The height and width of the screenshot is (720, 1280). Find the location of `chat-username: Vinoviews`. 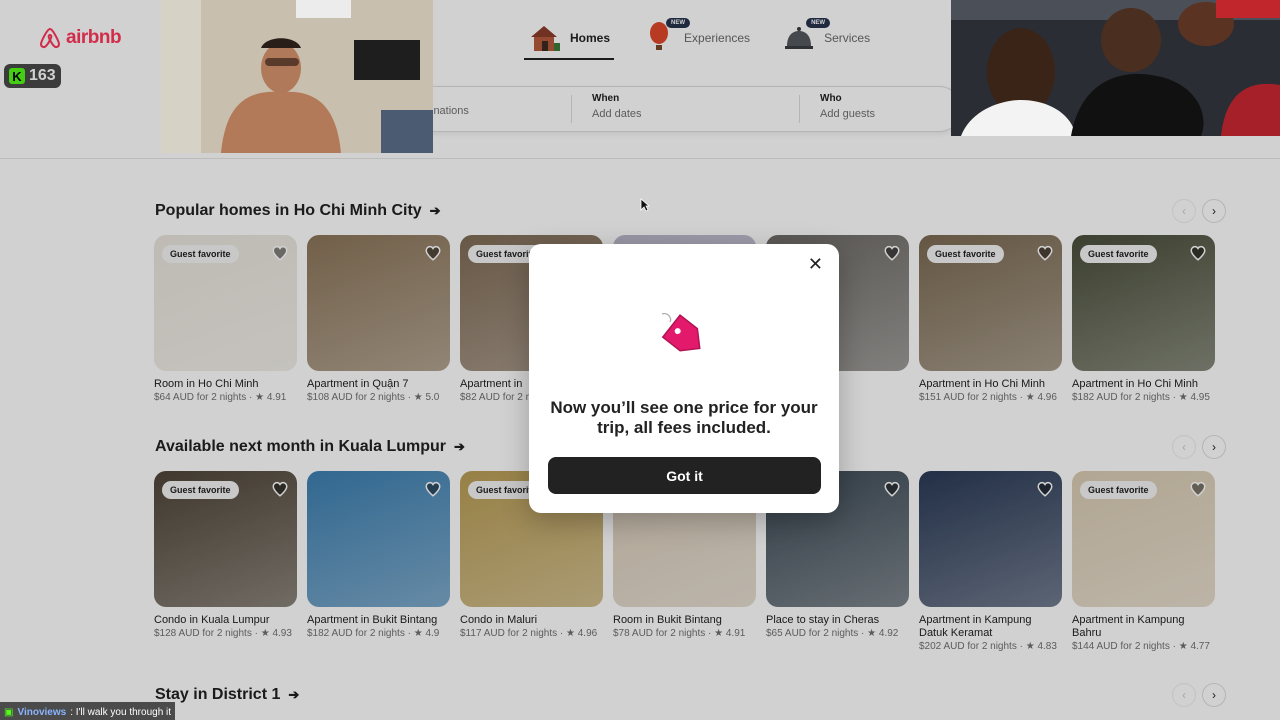

chat-username: Vinoviews is located at coordinates (42, 712).